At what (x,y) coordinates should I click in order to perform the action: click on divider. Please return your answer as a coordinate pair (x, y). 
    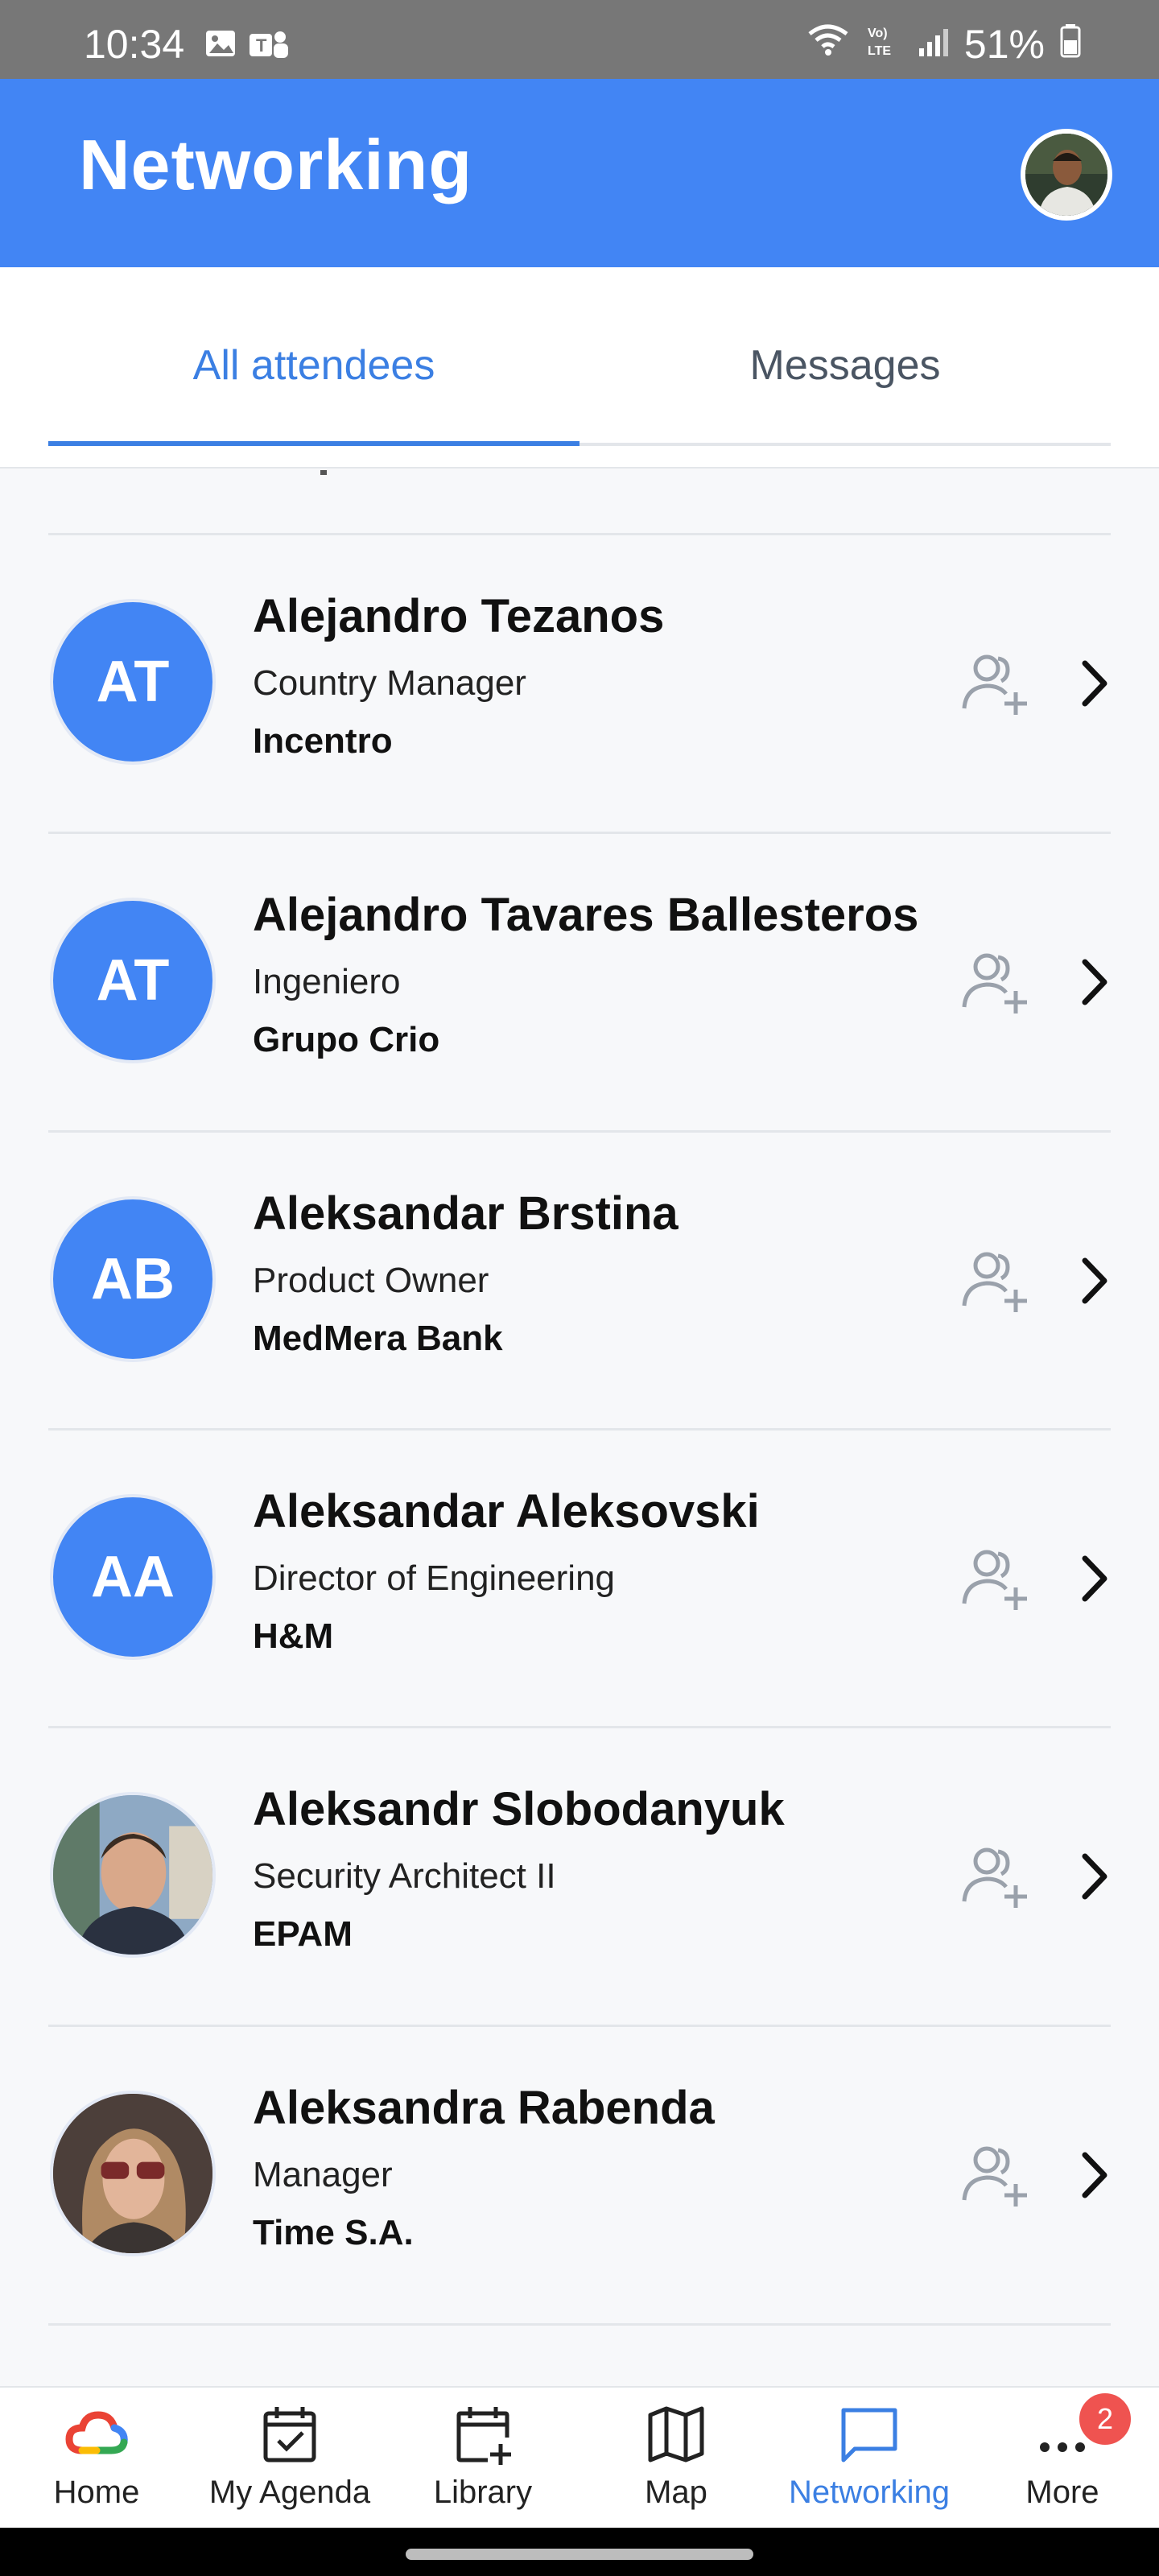
    Looking at the image, I should click on (579, 2324).